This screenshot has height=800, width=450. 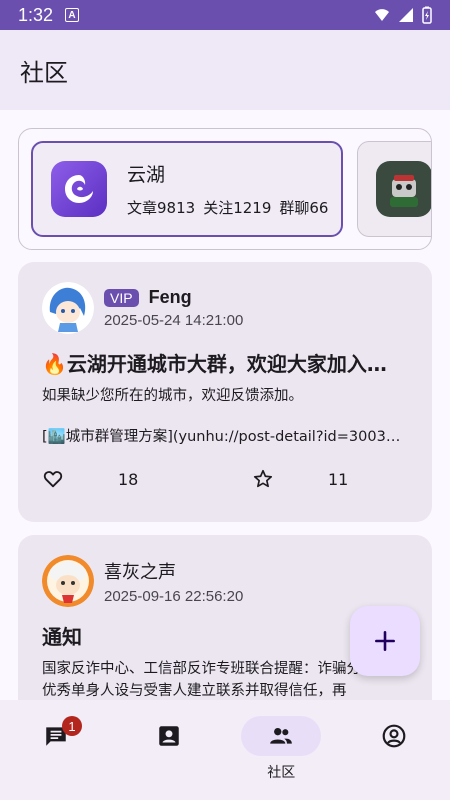 I want to click on nav-item-chat: 1, so click(x=56, y=750).